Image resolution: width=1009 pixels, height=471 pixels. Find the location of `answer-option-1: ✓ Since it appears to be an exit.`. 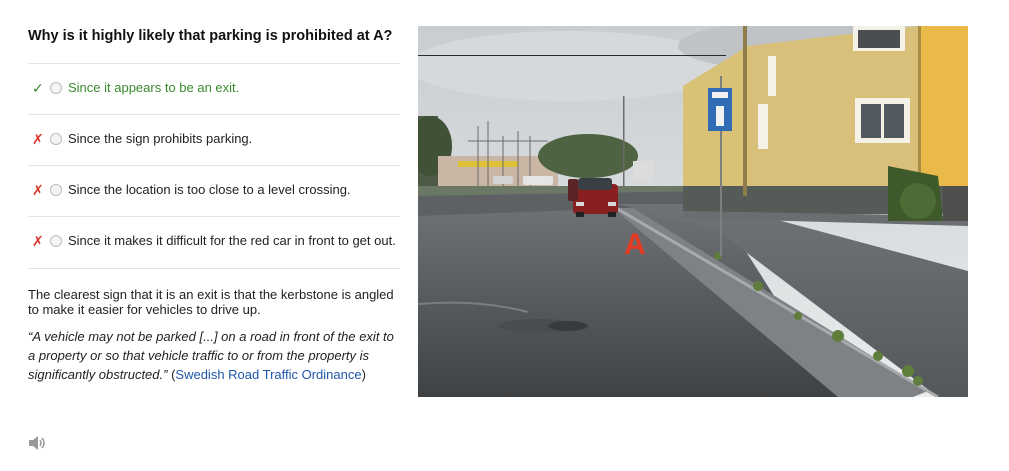

answer-option-1: ✓ Since it appears to be an exit. is located at coordinates (214, 89).